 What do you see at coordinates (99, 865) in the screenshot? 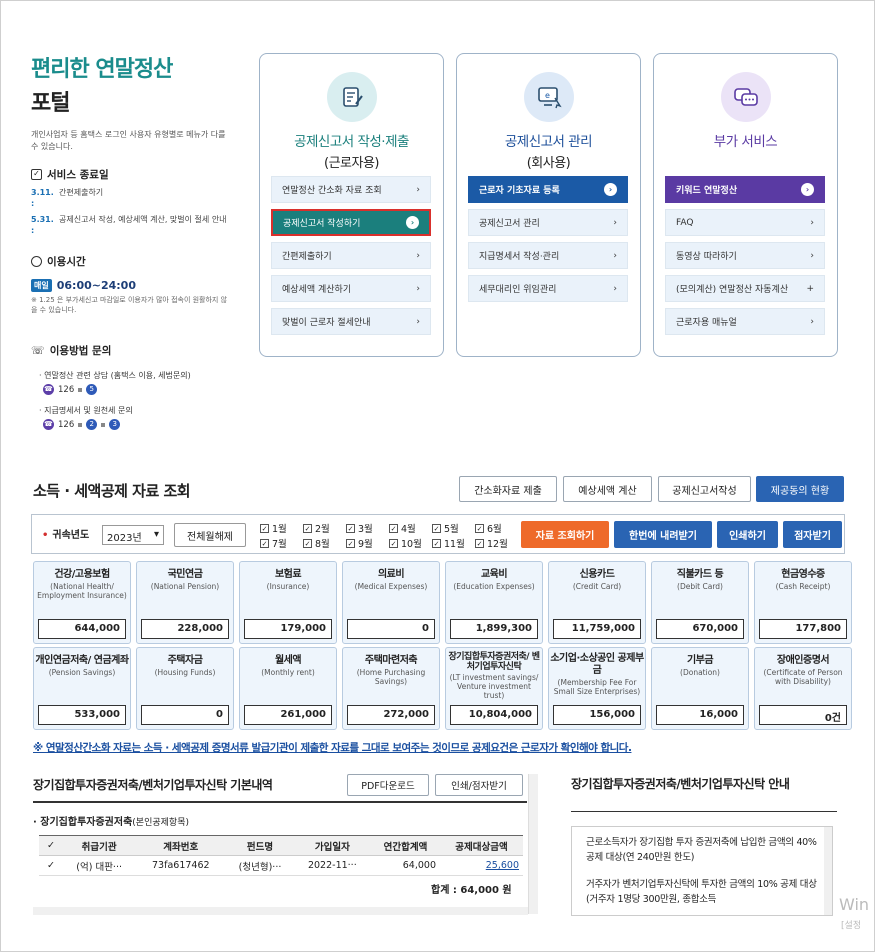
I see `cell-institution: (억) 대판···` at bounding box center [99, 865].